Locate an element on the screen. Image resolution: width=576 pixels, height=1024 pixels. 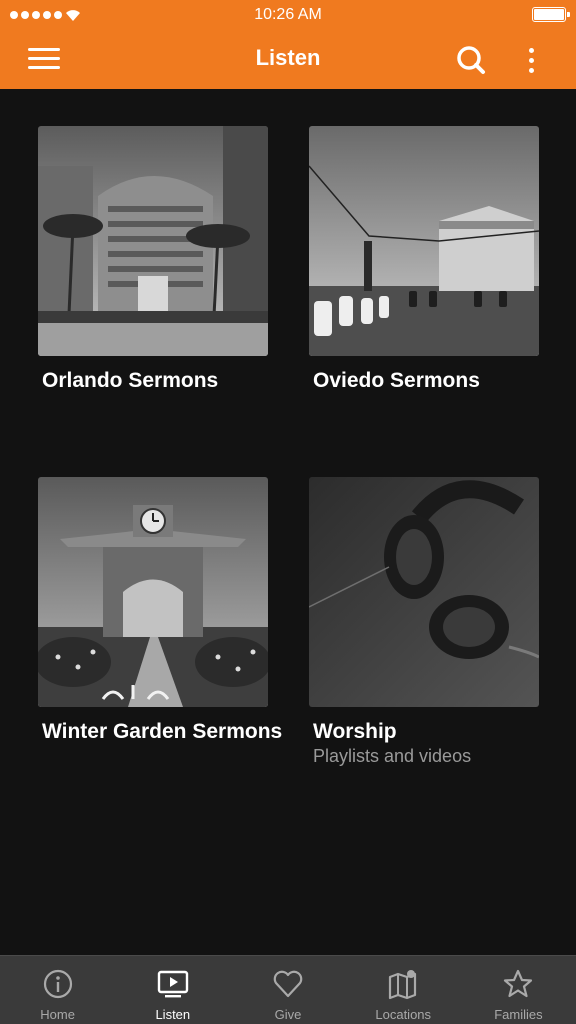
tab-give: Give is located at coordinates (287, 990).